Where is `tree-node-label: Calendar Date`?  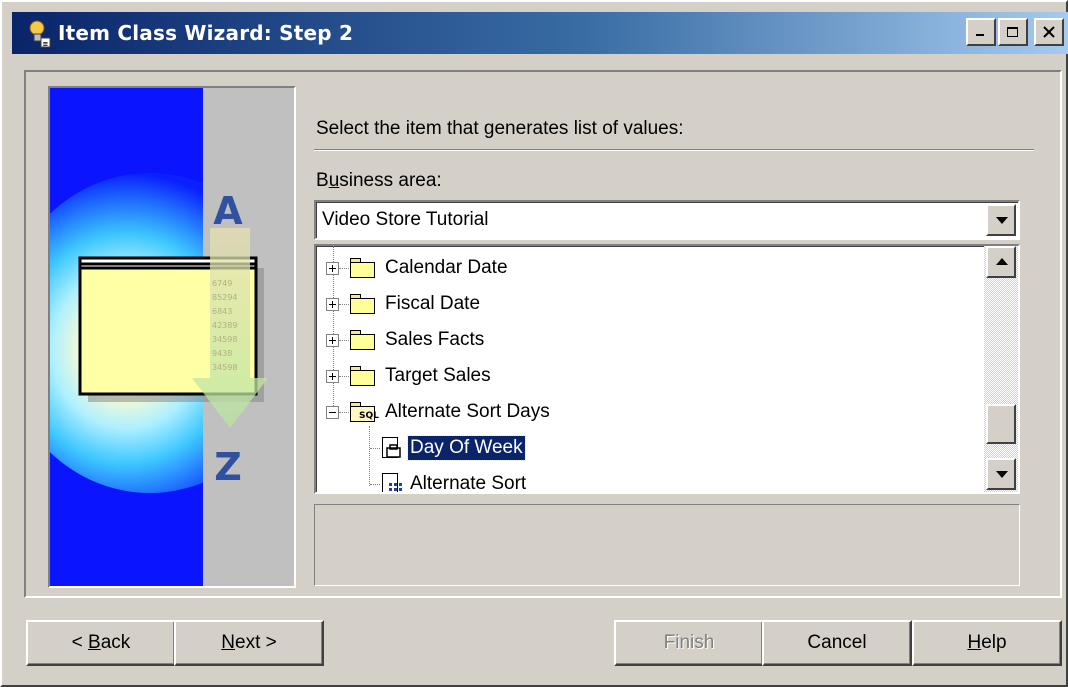
tree-node-label: Calendar Date is located at coordinates (446, 267).